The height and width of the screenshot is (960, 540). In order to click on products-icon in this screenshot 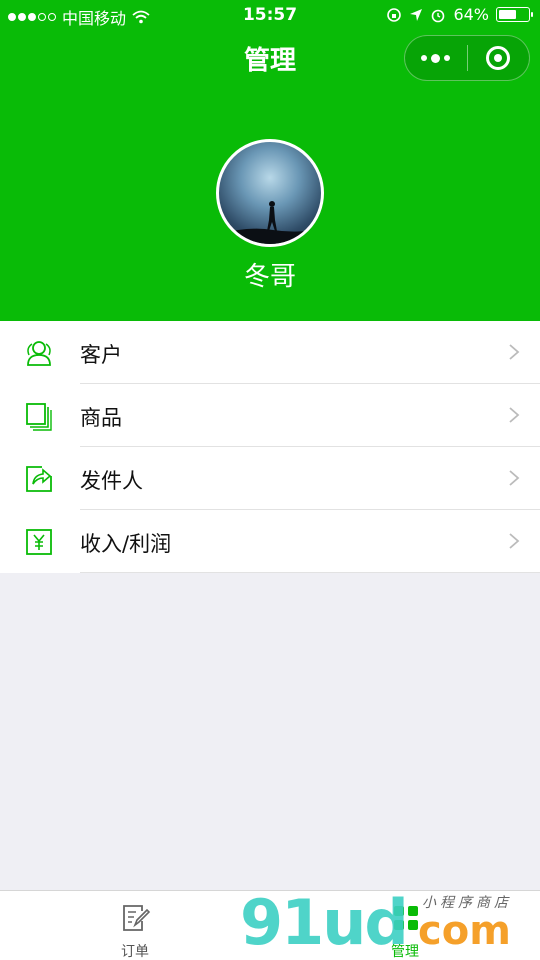, I will do `click(39, 417)`.